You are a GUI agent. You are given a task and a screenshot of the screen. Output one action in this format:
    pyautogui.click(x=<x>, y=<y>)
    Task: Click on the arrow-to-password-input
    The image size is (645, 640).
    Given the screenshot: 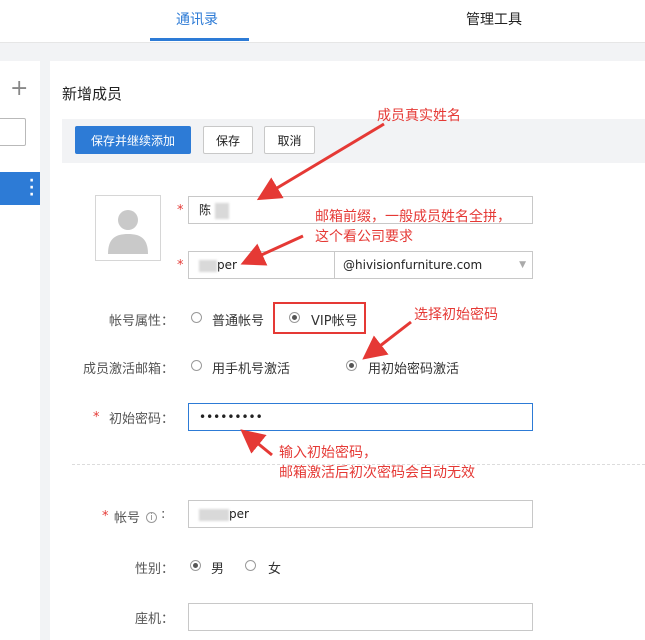 What is the action you would take?
    pyautogui.click(x=256, y=443)
    